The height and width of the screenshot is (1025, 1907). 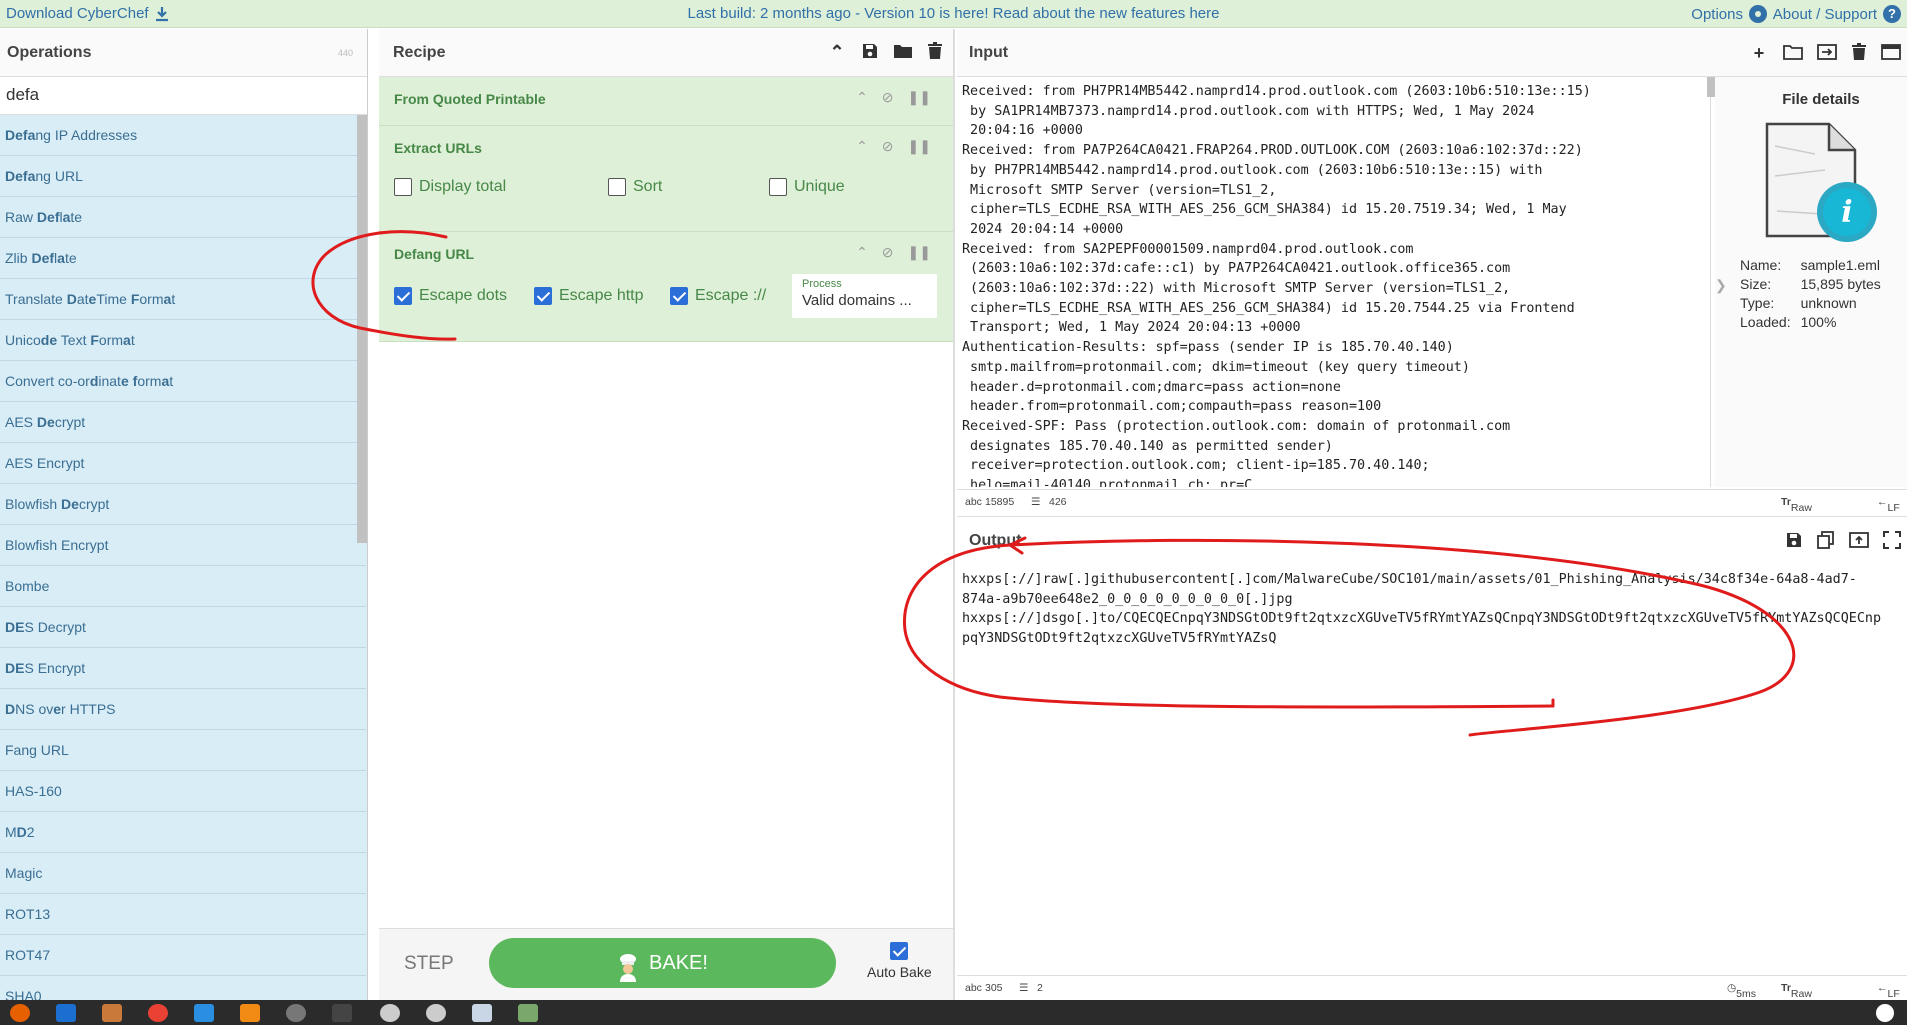 I want to click on bake-bar: STEP BAKE! Auto Bake, so click(x=666, y=964).